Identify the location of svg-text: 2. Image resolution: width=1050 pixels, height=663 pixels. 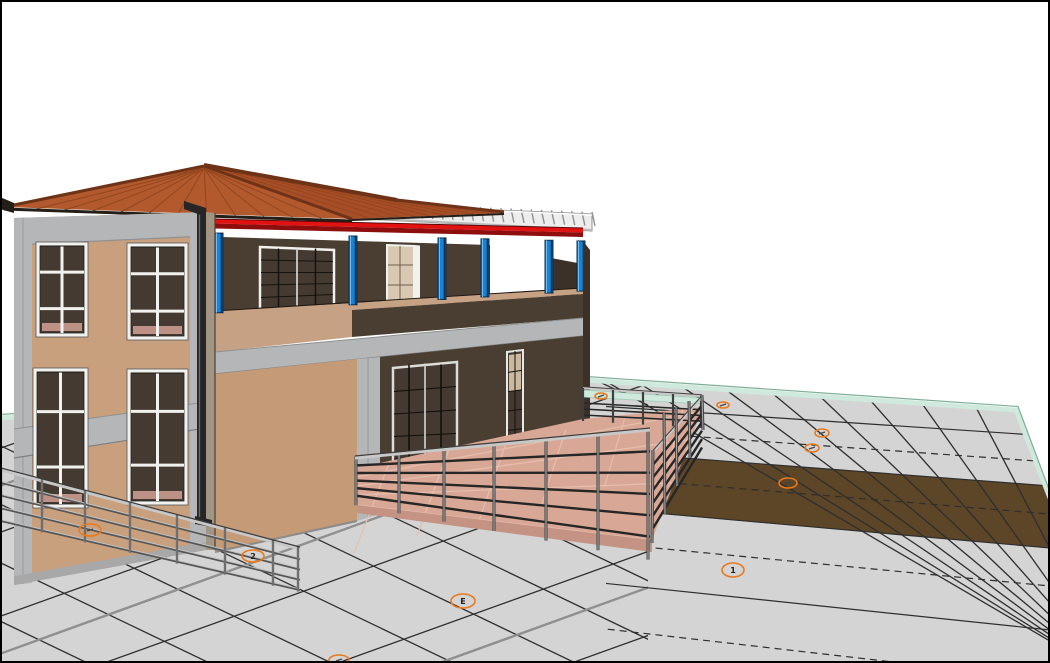
(253, 556).